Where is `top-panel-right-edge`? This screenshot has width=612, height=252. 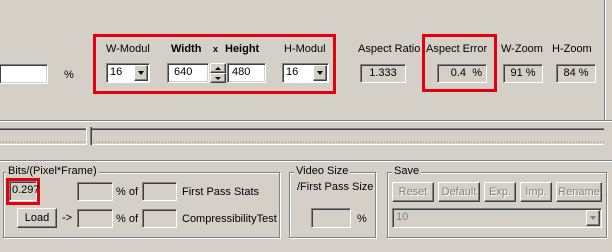
top-panel-right-edge is located at coordinates (605, 60).